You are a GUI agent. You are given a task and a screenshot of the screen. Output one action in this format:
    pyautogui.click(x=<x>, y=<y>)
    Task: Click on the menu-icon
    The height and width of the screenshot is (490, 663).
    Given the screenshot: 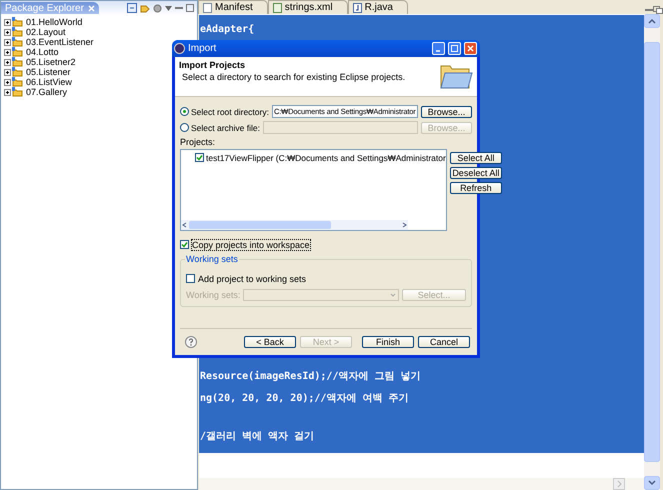 What is the action you would take?
    pyautogui.click(x=168, y=8)
    